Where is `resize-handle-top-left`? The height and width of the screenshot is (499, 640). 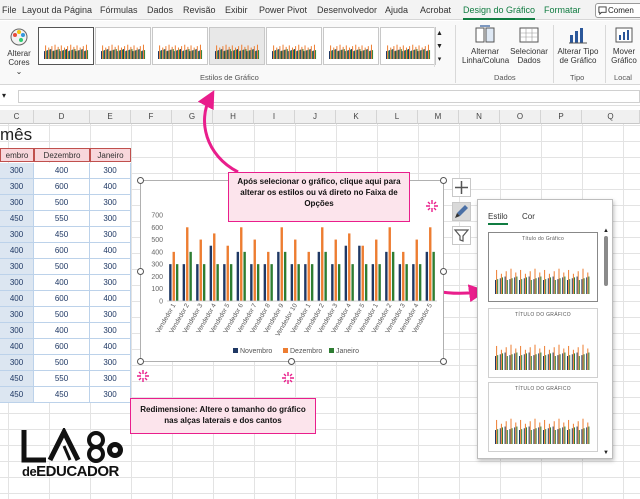 resize-handle-top-left is located at coordinates (140, 180).